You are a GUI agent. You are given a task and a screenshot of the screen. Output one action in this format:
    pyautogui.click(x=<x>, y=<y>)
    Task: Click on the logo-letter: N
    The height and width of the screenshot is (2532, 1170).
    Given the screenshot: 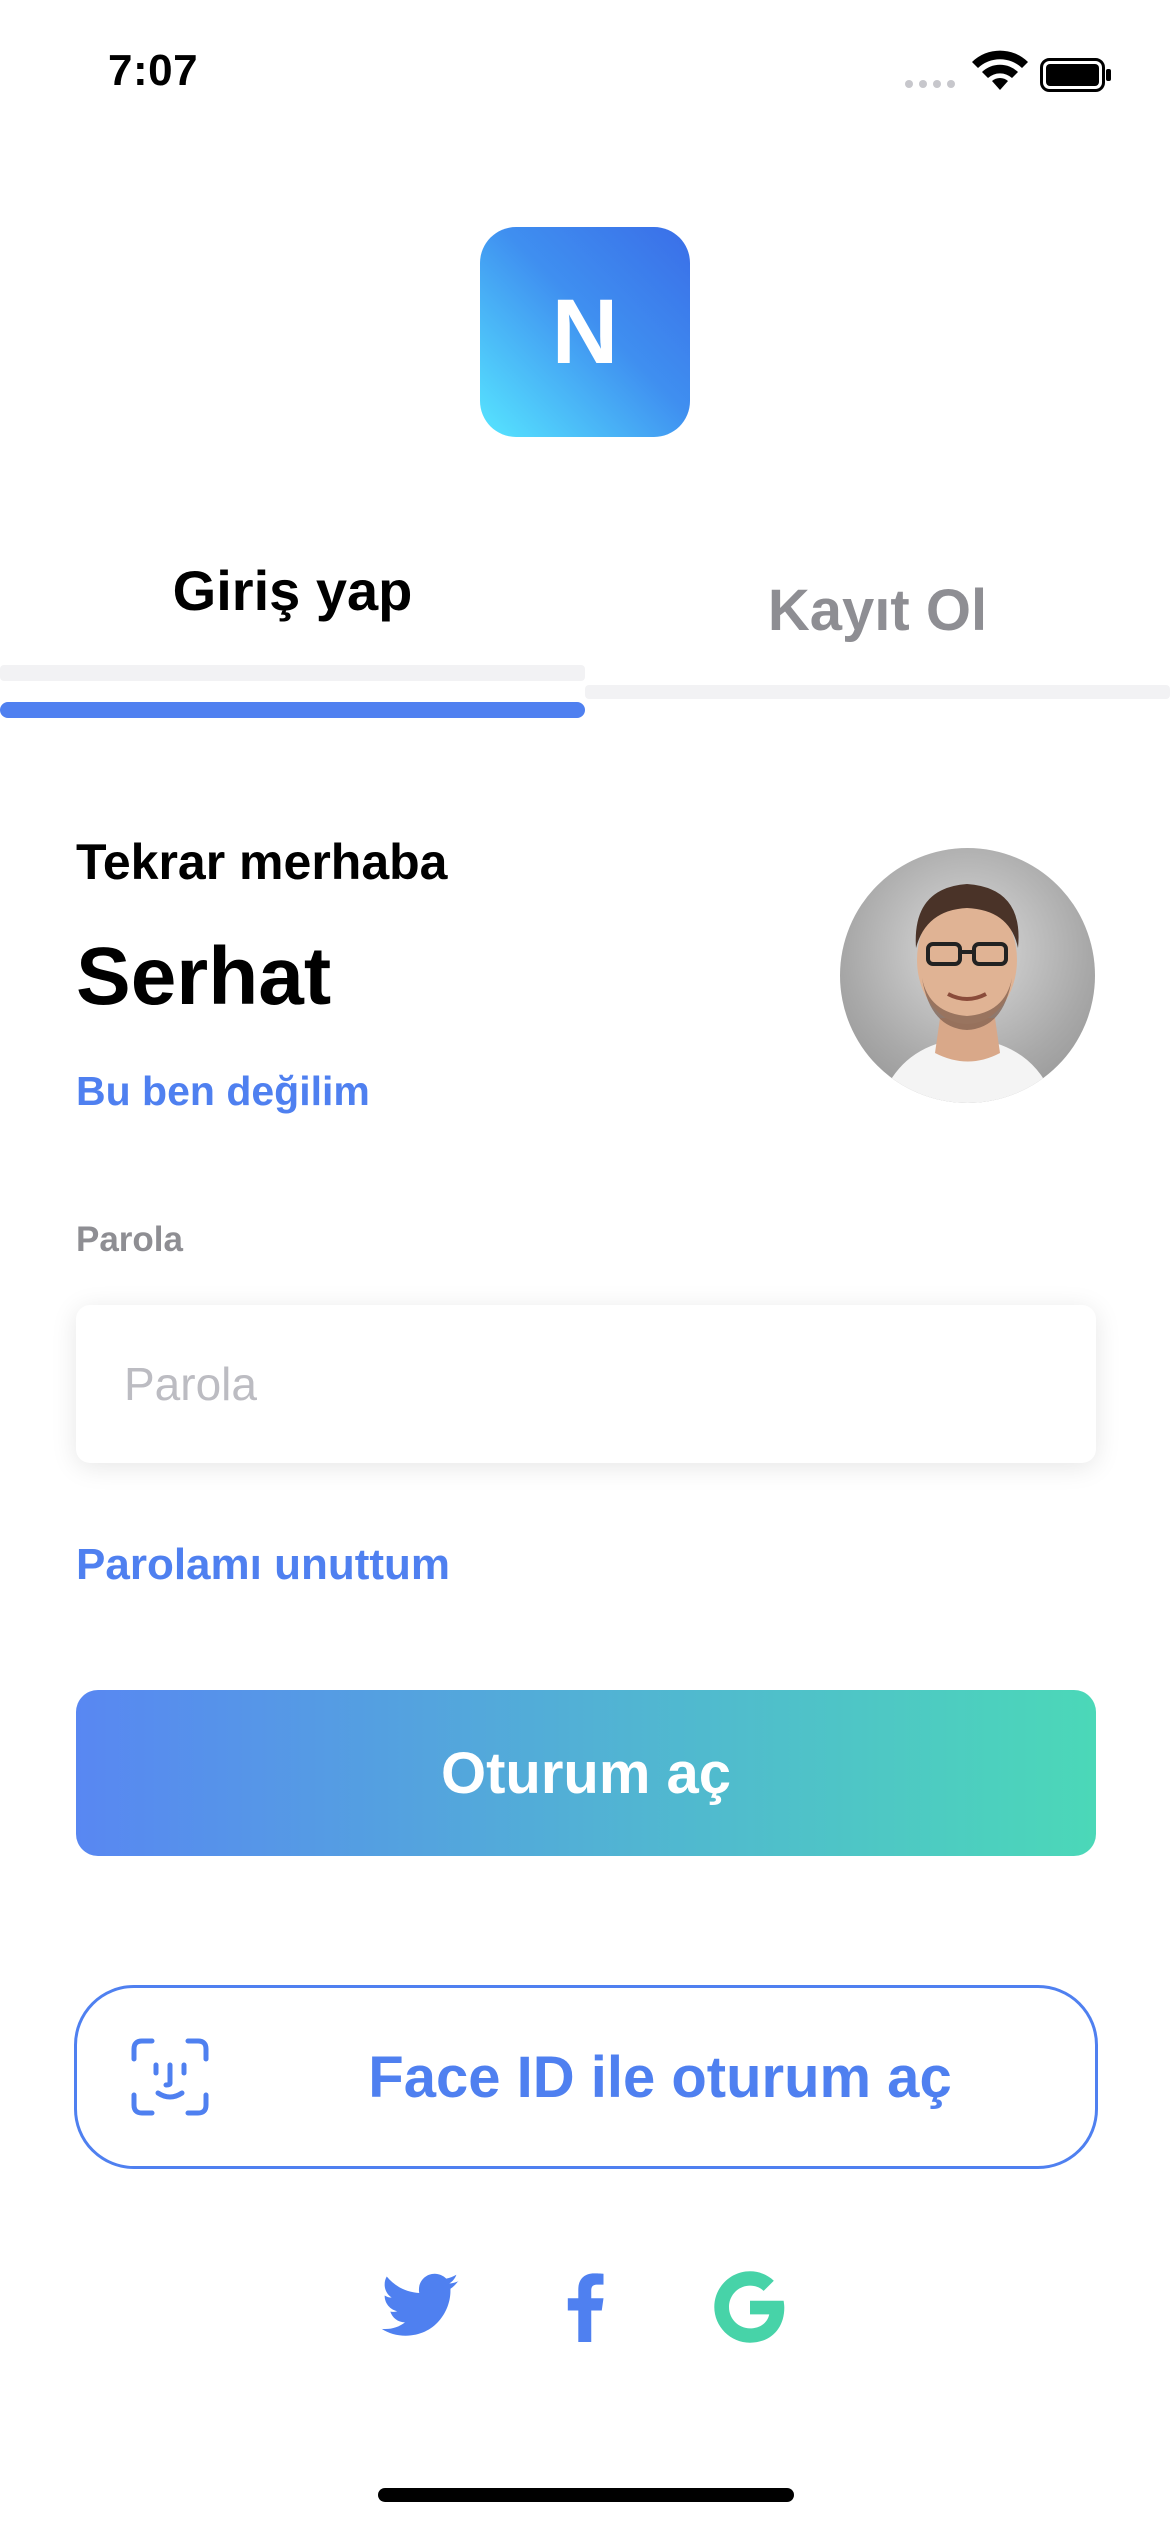 What is the action you would take?
    pyautogui.click(x=585, y=331)
    